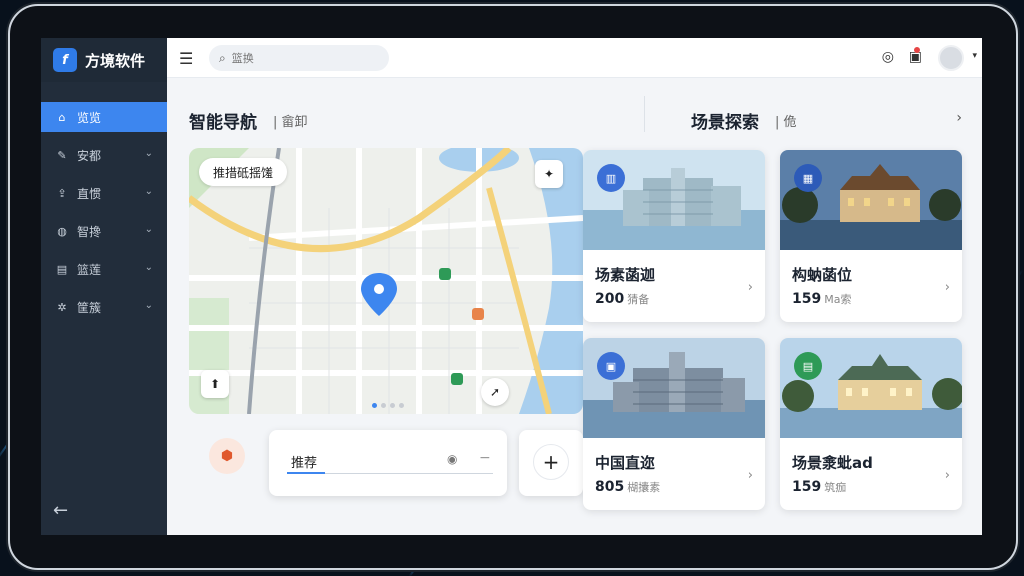  Describe the element at coordinates (611, 366) in the screenshot. I see `cube-icon: ▣` at that location.